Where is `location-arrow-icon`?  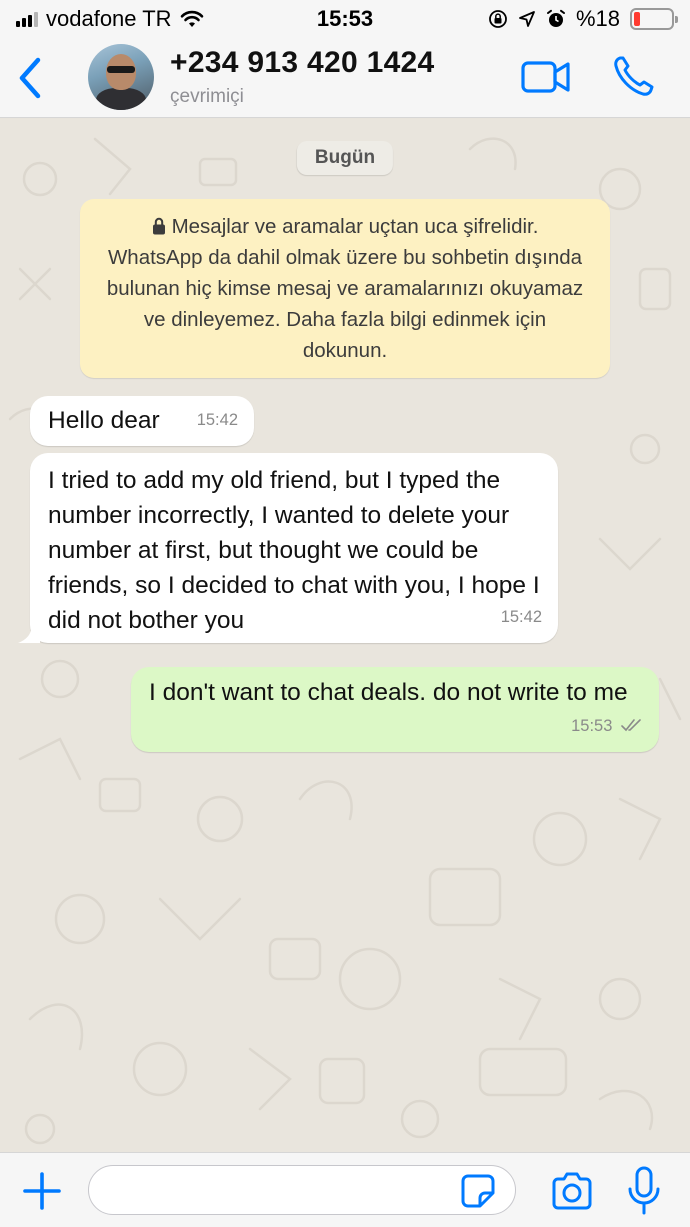 location-arrow-icon is located at coordinates (527, 19).